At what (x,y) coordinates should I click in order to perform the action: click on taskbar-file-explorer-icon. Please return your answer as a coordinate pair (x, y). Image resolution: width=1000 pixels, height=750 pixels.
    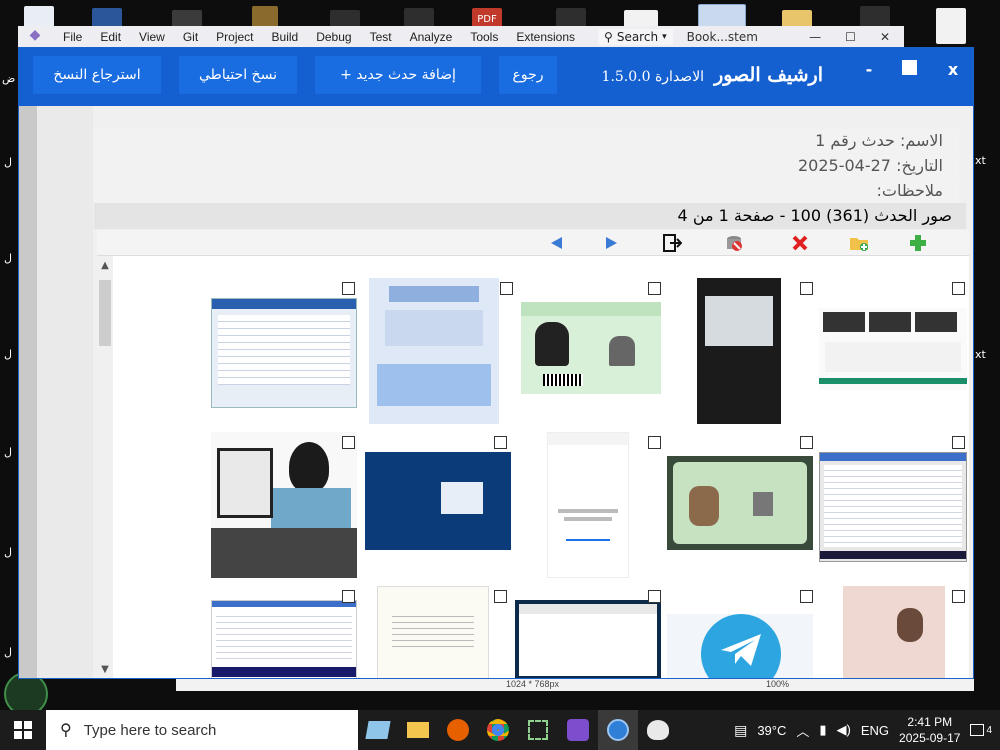
    Looking at the image, I should click on (418, 730).